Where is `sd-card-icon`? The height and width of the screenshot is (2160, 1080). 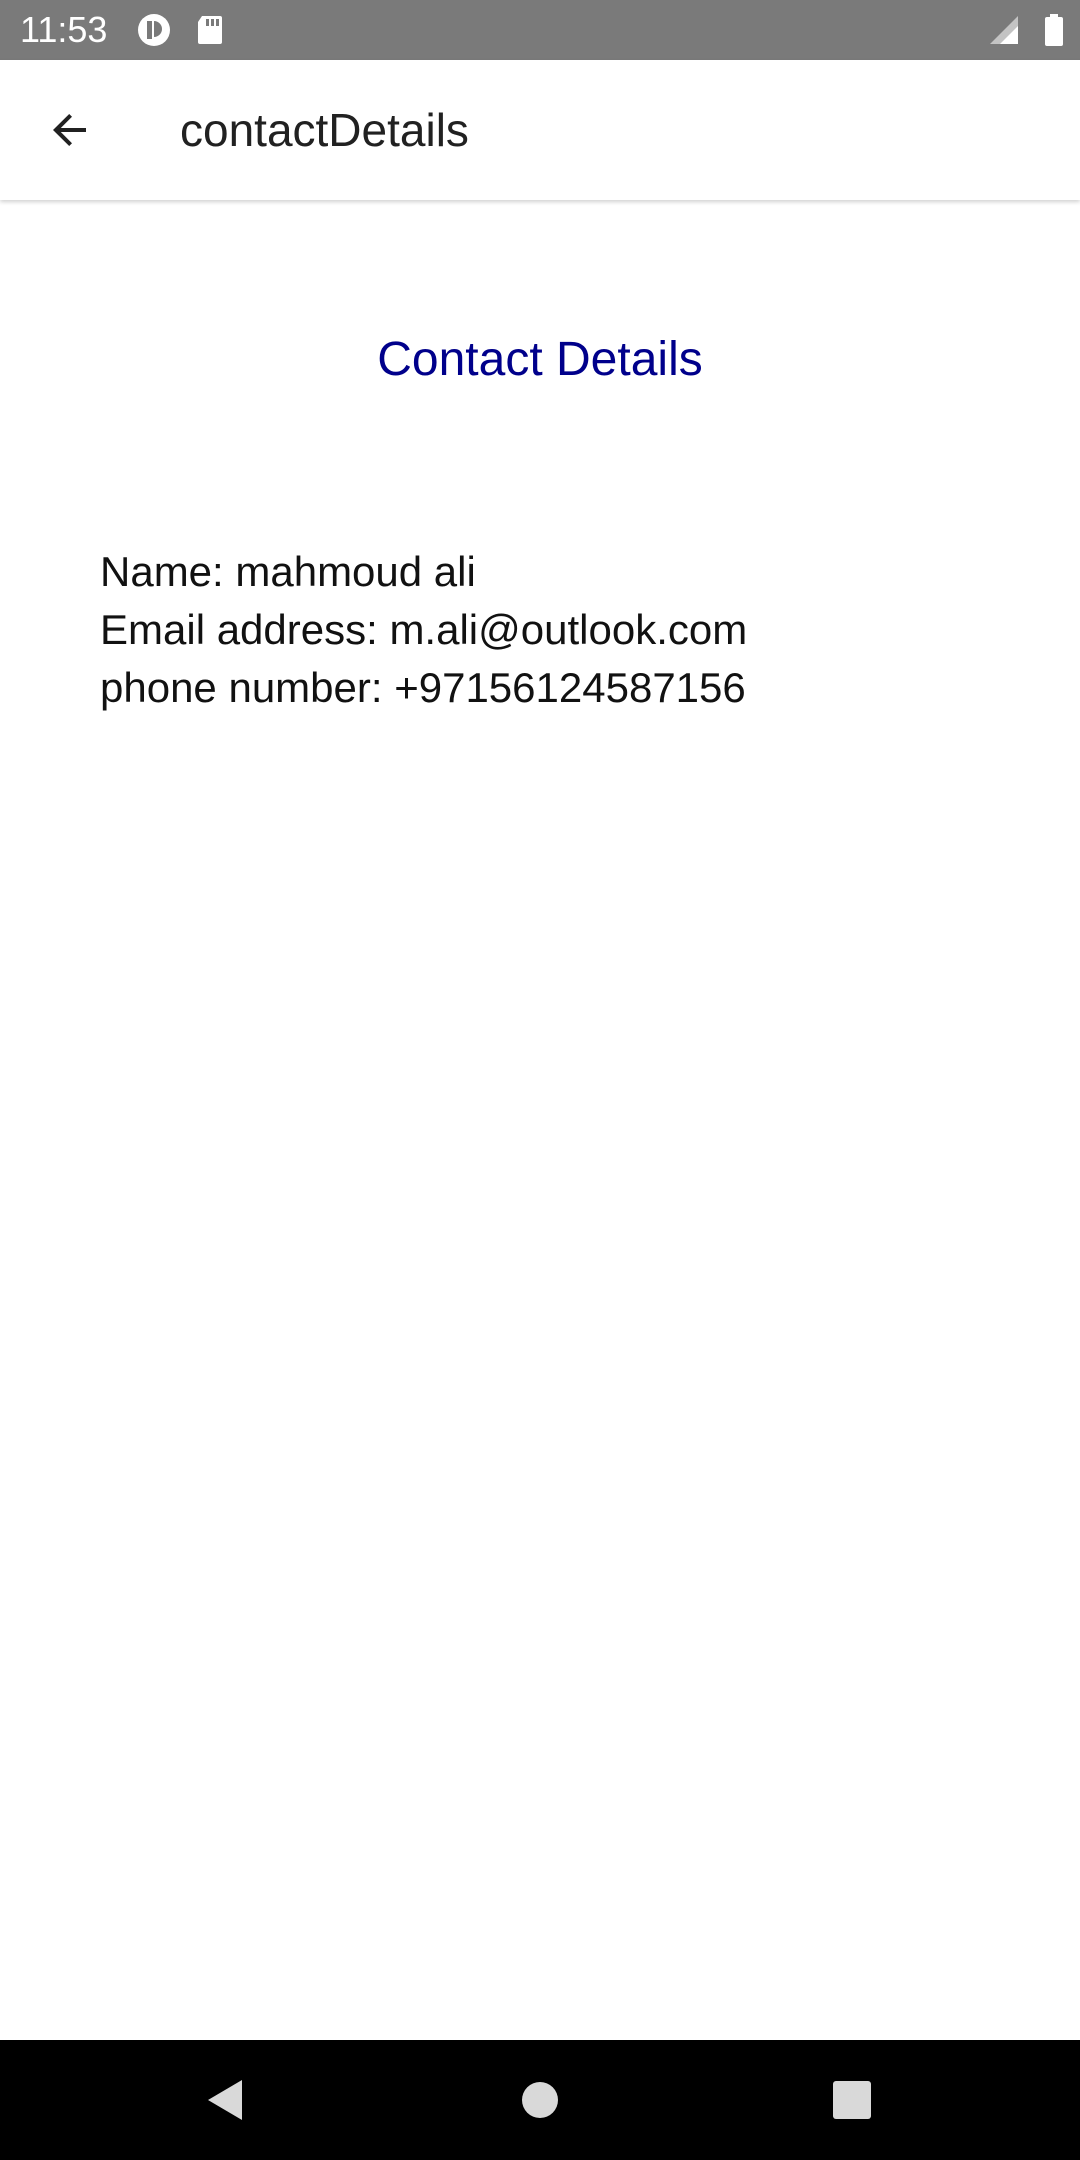 sd-card-icon is located at coordinates (210, 30).